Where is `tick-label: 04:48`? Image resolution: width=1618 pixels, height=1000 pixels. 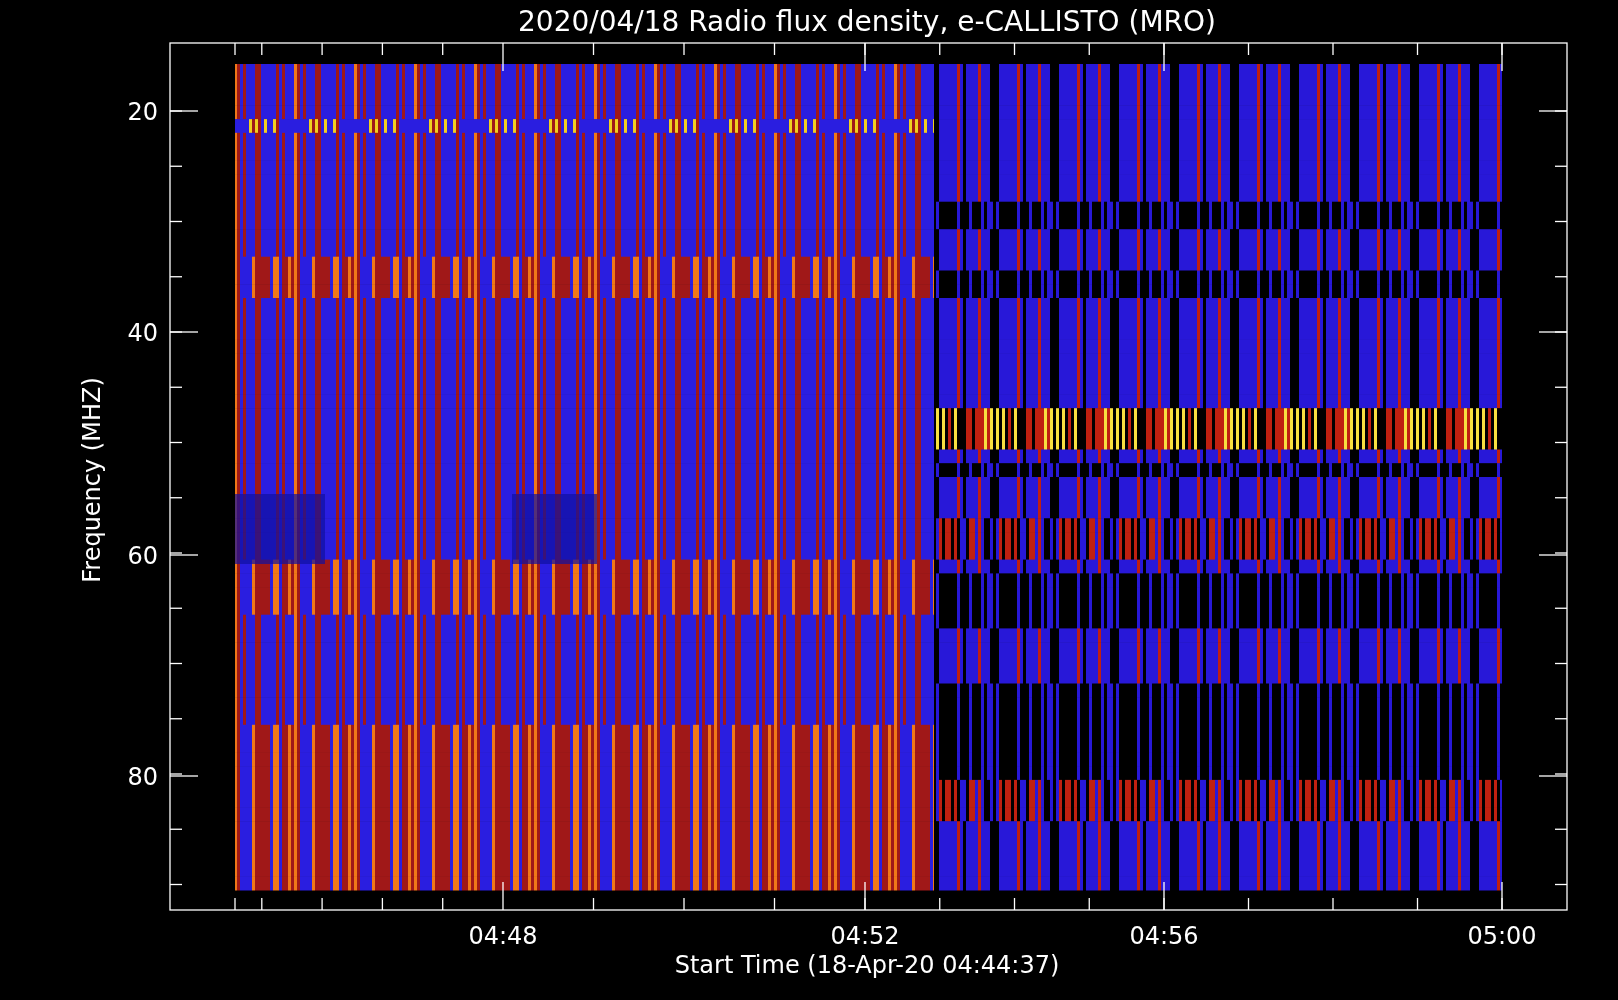 tick-label: 04:48 is located at coordinates (503, 936).